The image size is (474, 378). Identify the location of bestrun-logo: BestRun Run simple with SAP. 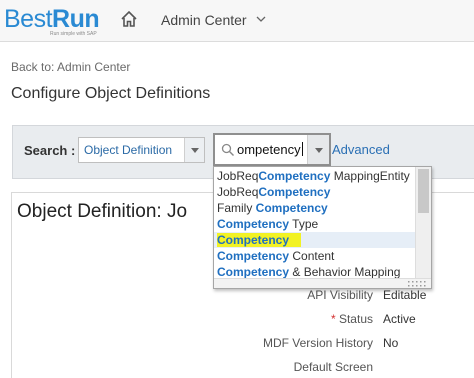
(54, 22).